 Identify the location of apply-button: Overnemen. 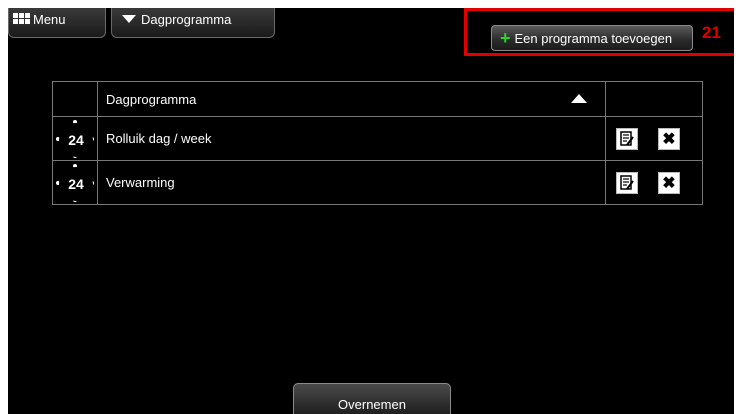
(372, 398).